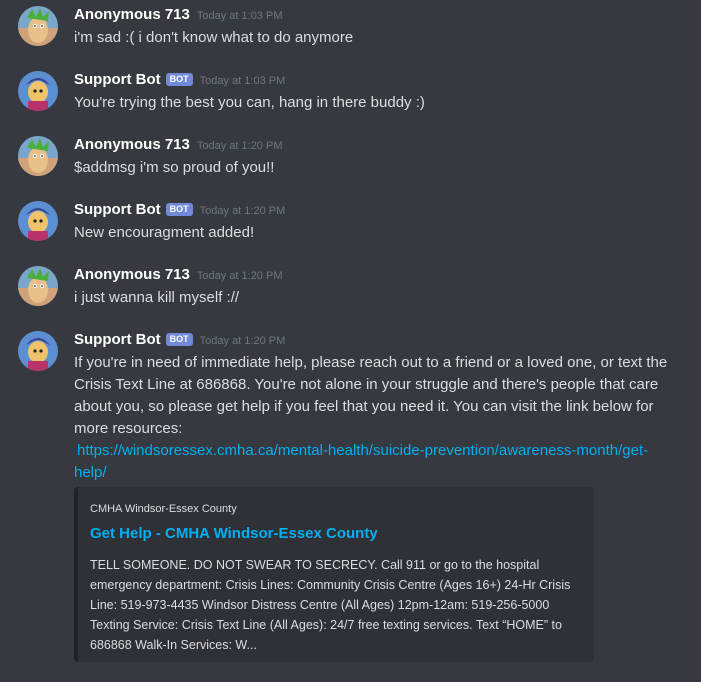 The height and width of the screenshot is (682, 701). What do you see at coordinates (164, 232) in the screenshot?
I see `message-text: New encouragment added!` at bounding box center [164, 232].